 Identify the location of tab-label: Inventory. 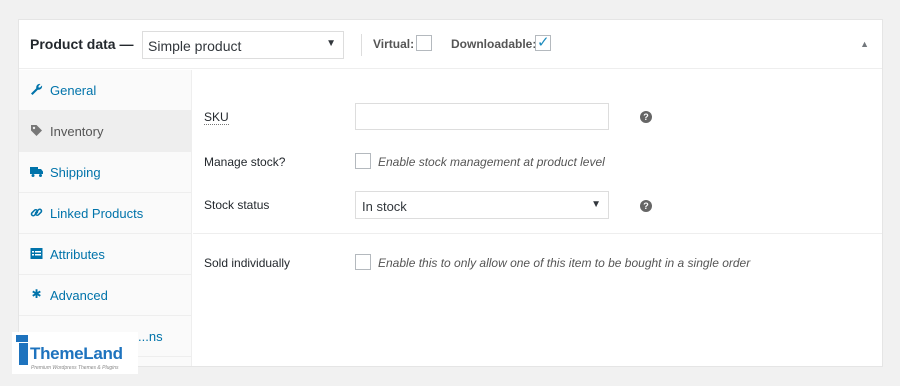
(77, 131).